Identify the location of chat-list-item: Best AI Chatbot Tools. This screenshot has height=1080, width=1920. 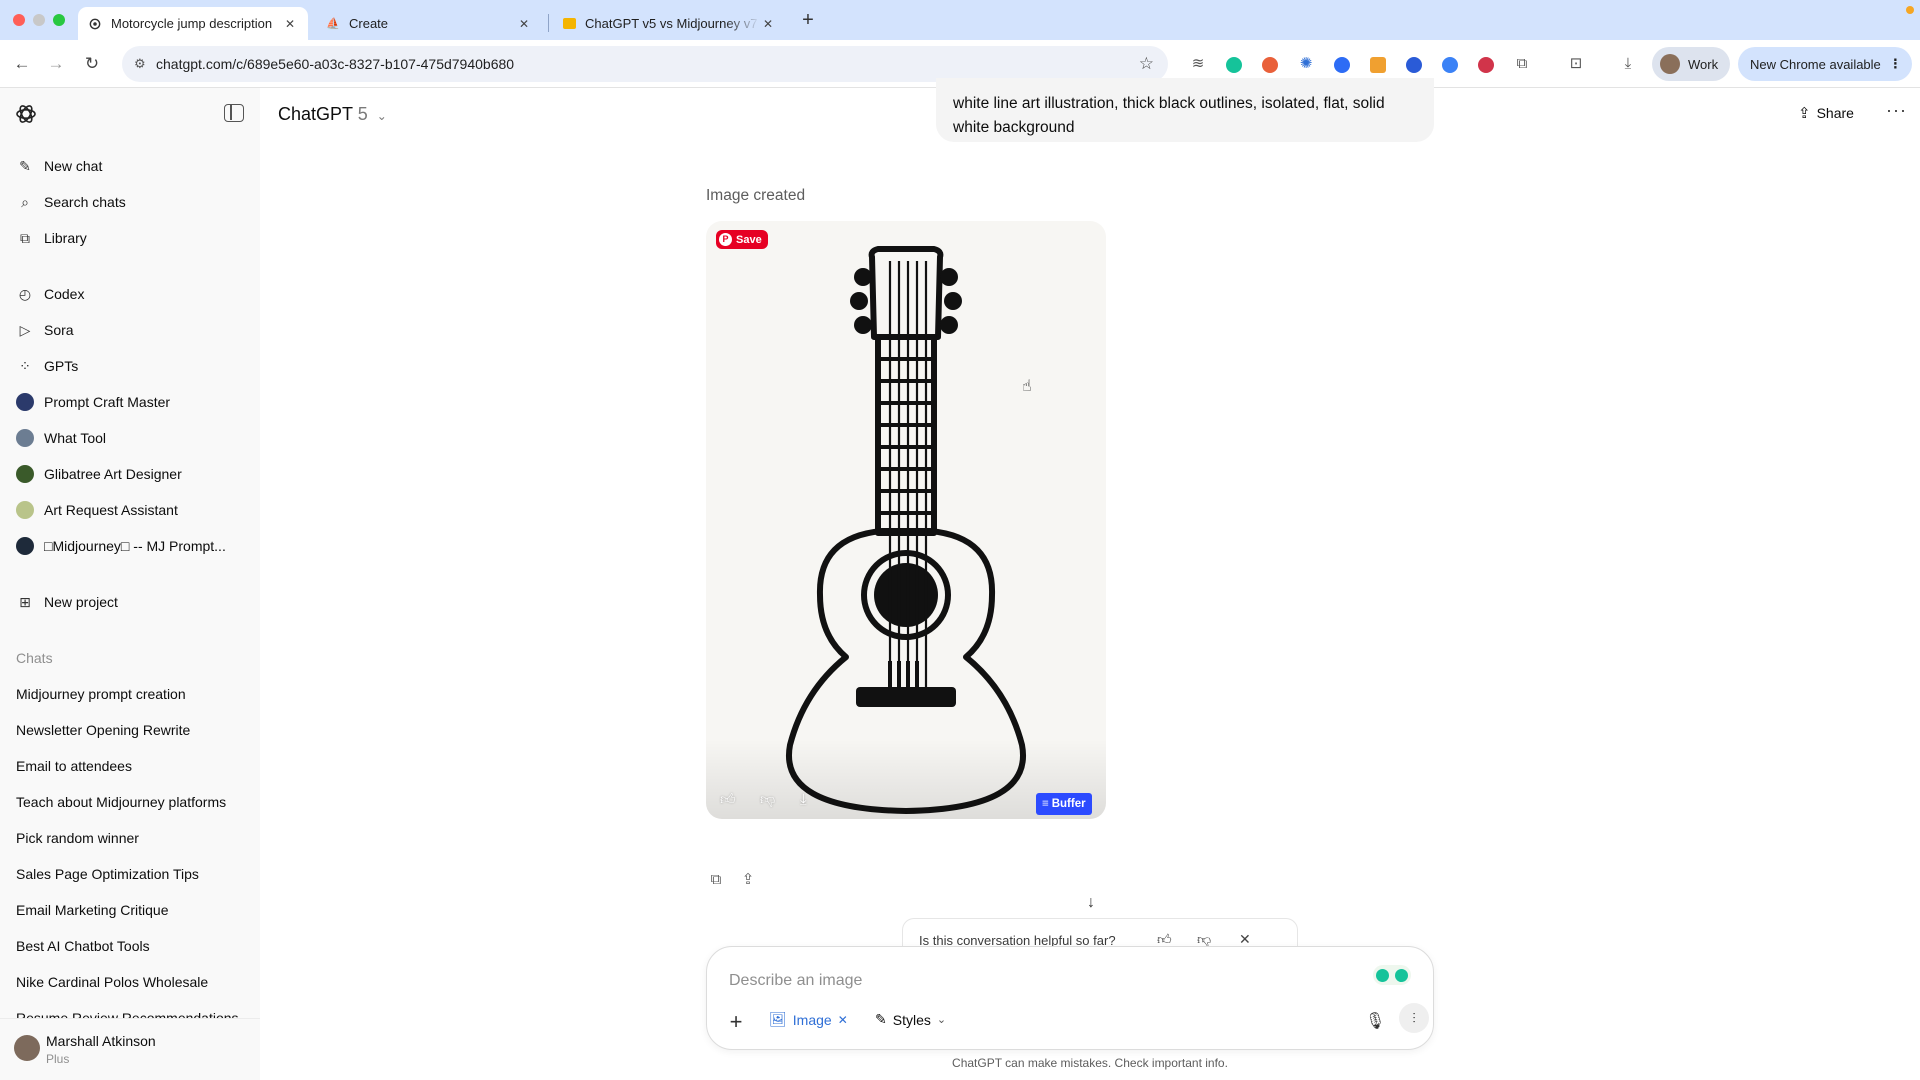
(131, 946).